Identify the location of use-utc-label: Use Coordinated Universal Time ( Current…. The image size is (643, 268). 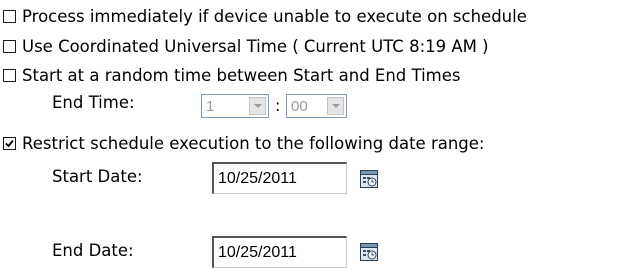
(255, 46).